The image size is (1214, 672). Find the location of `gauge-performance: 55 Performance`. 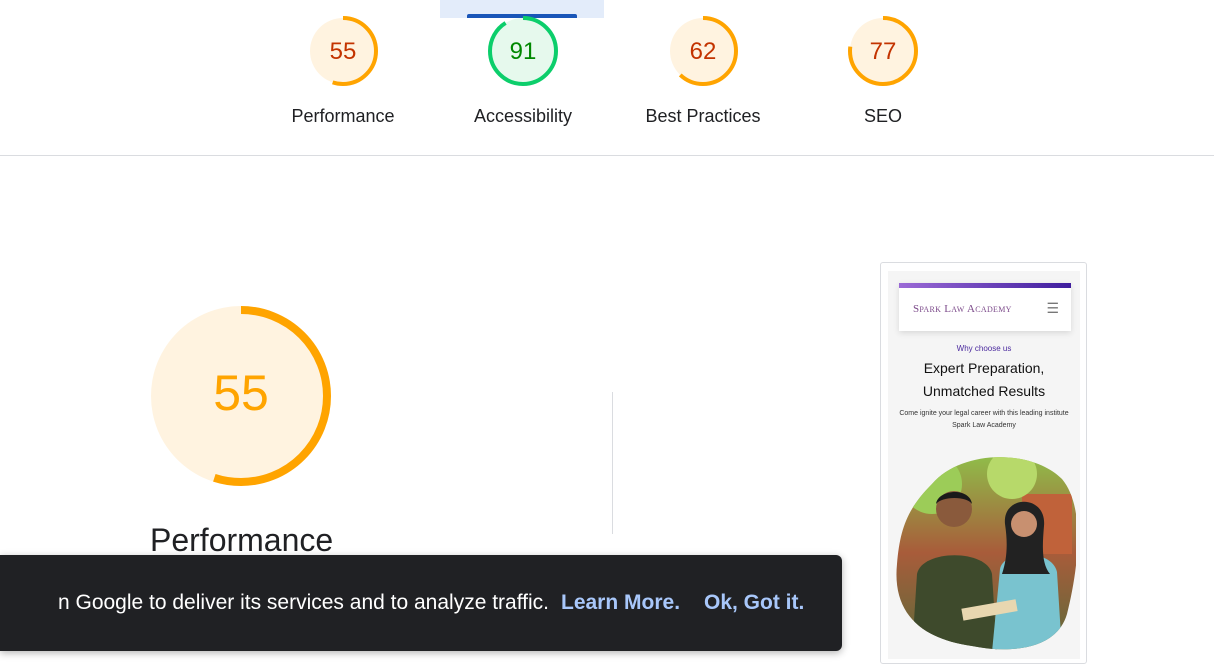

gauge-performance: 55 Performance is located at coordinates (343, 70).